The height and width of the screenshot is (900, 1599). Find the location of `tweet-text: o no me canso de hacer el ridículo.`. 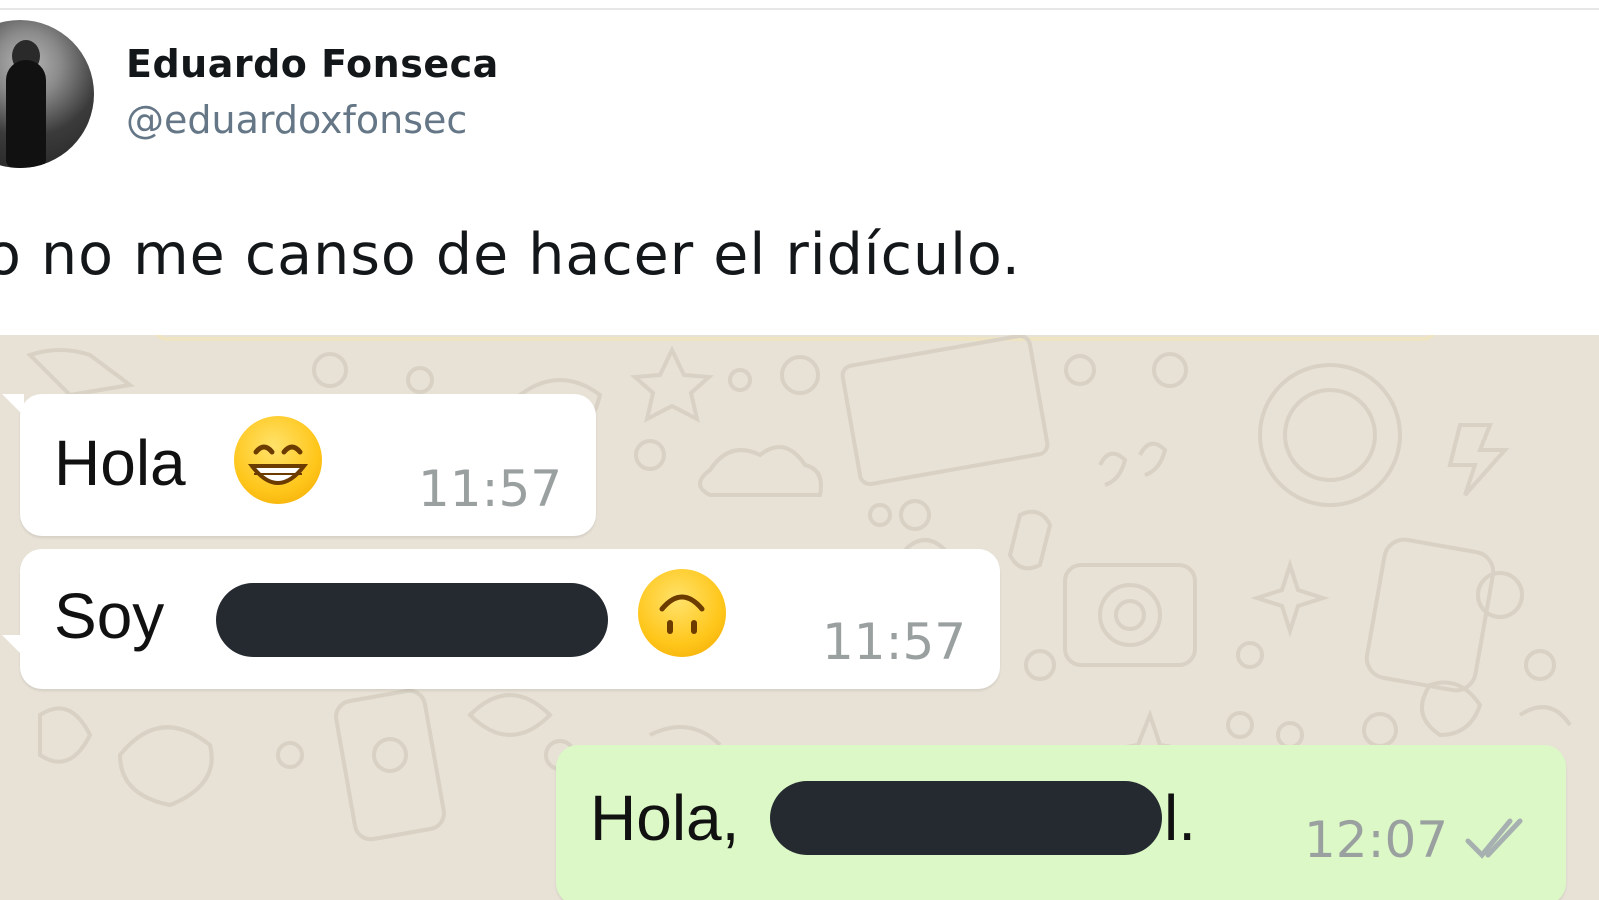

tweet-text: o no me canso de hacer el ridículo. is located at coordinates (510, 255).